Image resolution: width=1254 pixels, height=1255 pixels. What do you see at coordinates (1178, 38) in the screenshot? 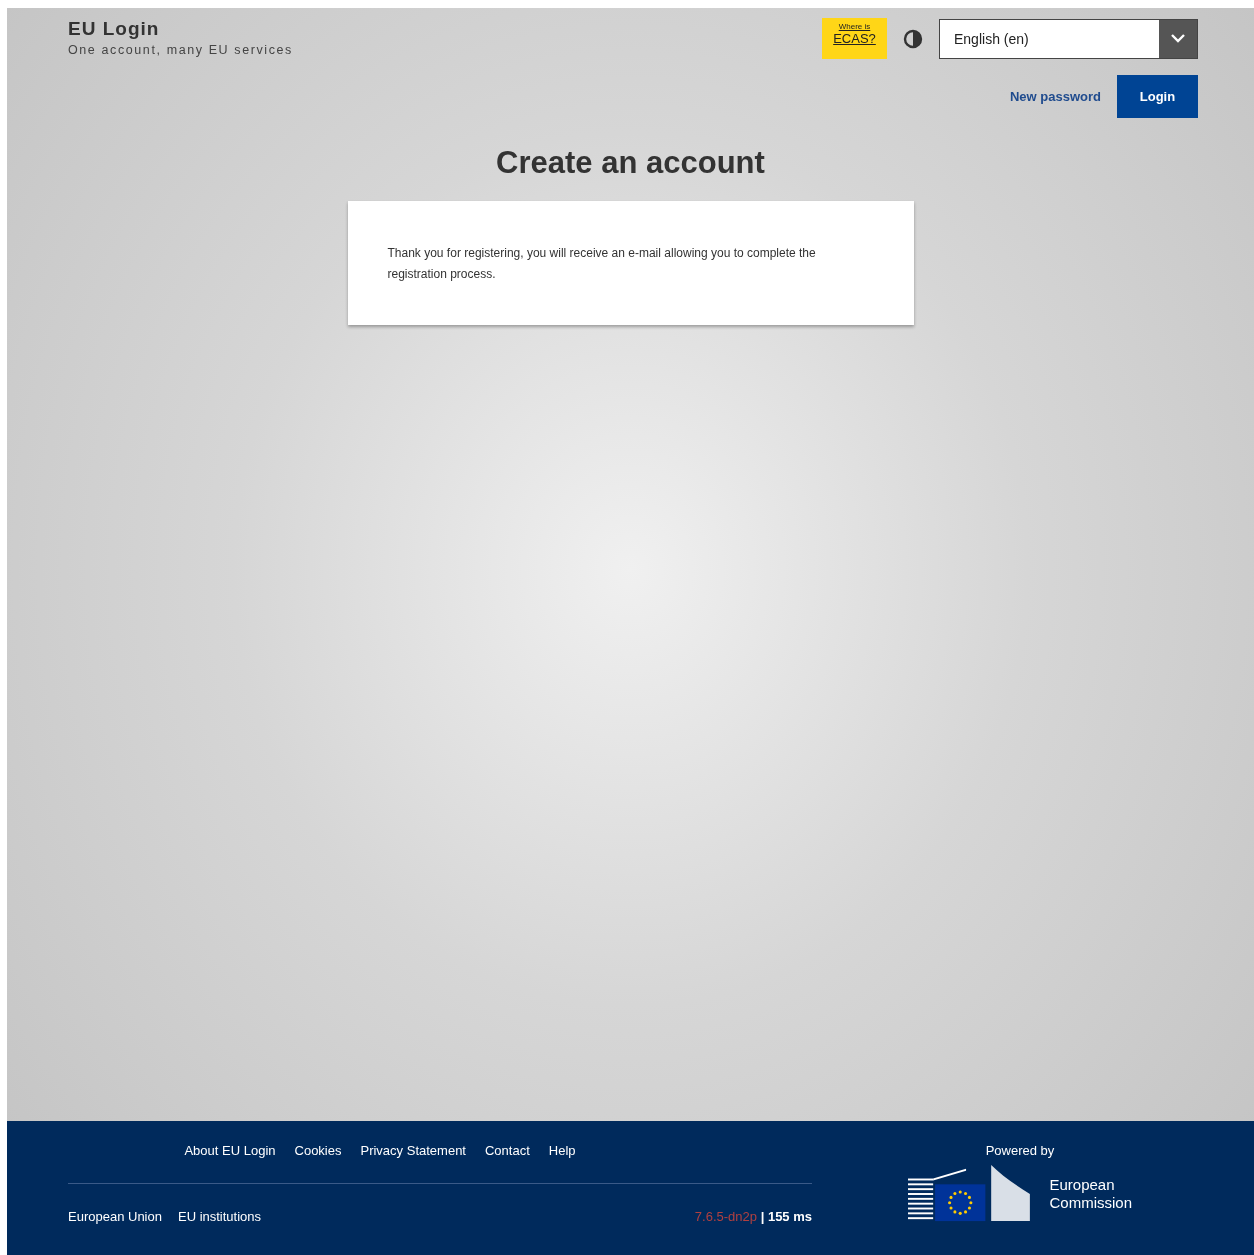
I see `chevron-down-icon` at bounding box center [1178, 38].